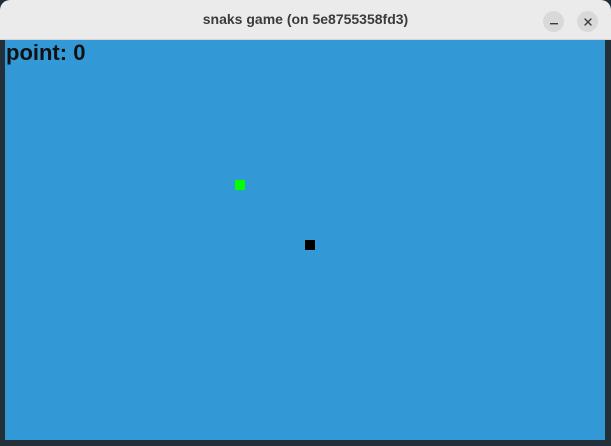 The width and height of the screenshot is (611, 446). I want to click on window-title: snaks game (on 5e8755358fd3), so click(305, 19).